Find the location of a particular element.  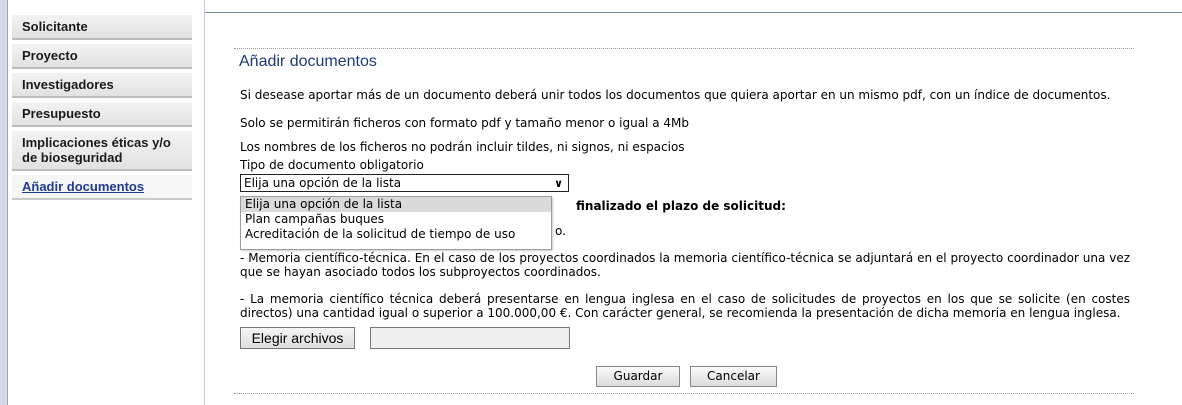

top-bar is located at coordinates (693, 6).